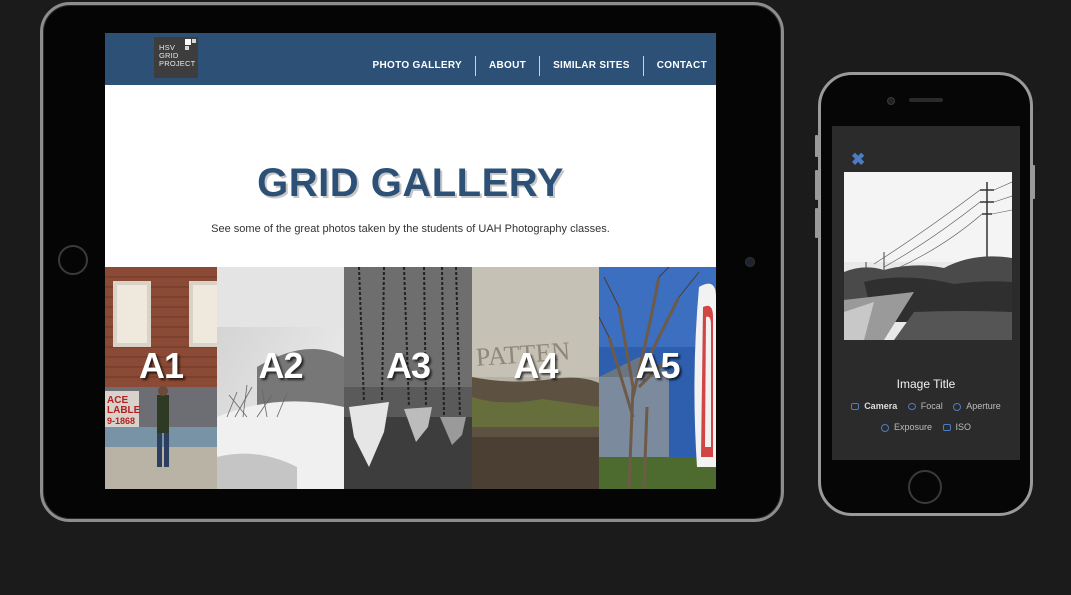  I want to click on svg-text: 9-1868, so click(121, 421).